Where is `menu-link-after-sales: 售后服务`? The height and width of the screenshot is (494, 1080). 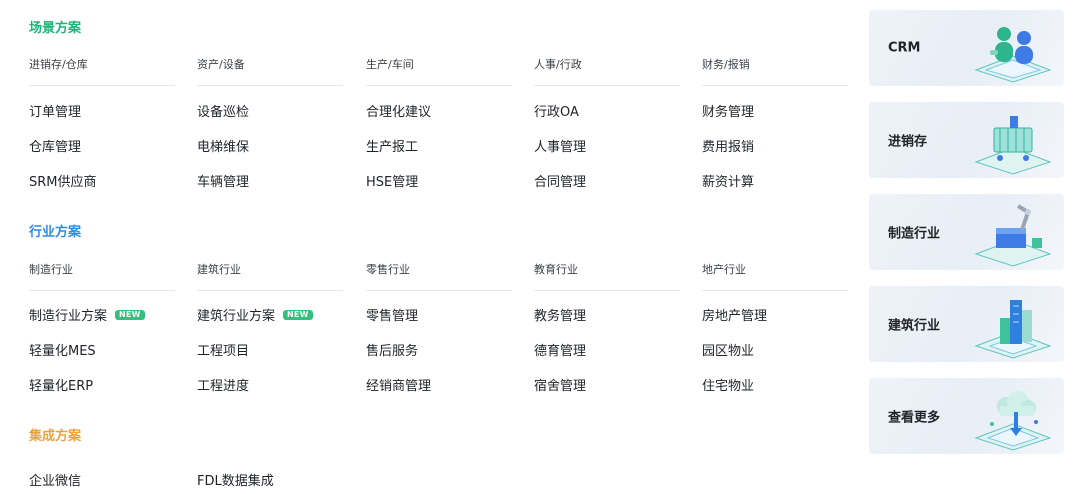
menu-link-after-sales: 售后服务 is located at coordinates (392, 349).